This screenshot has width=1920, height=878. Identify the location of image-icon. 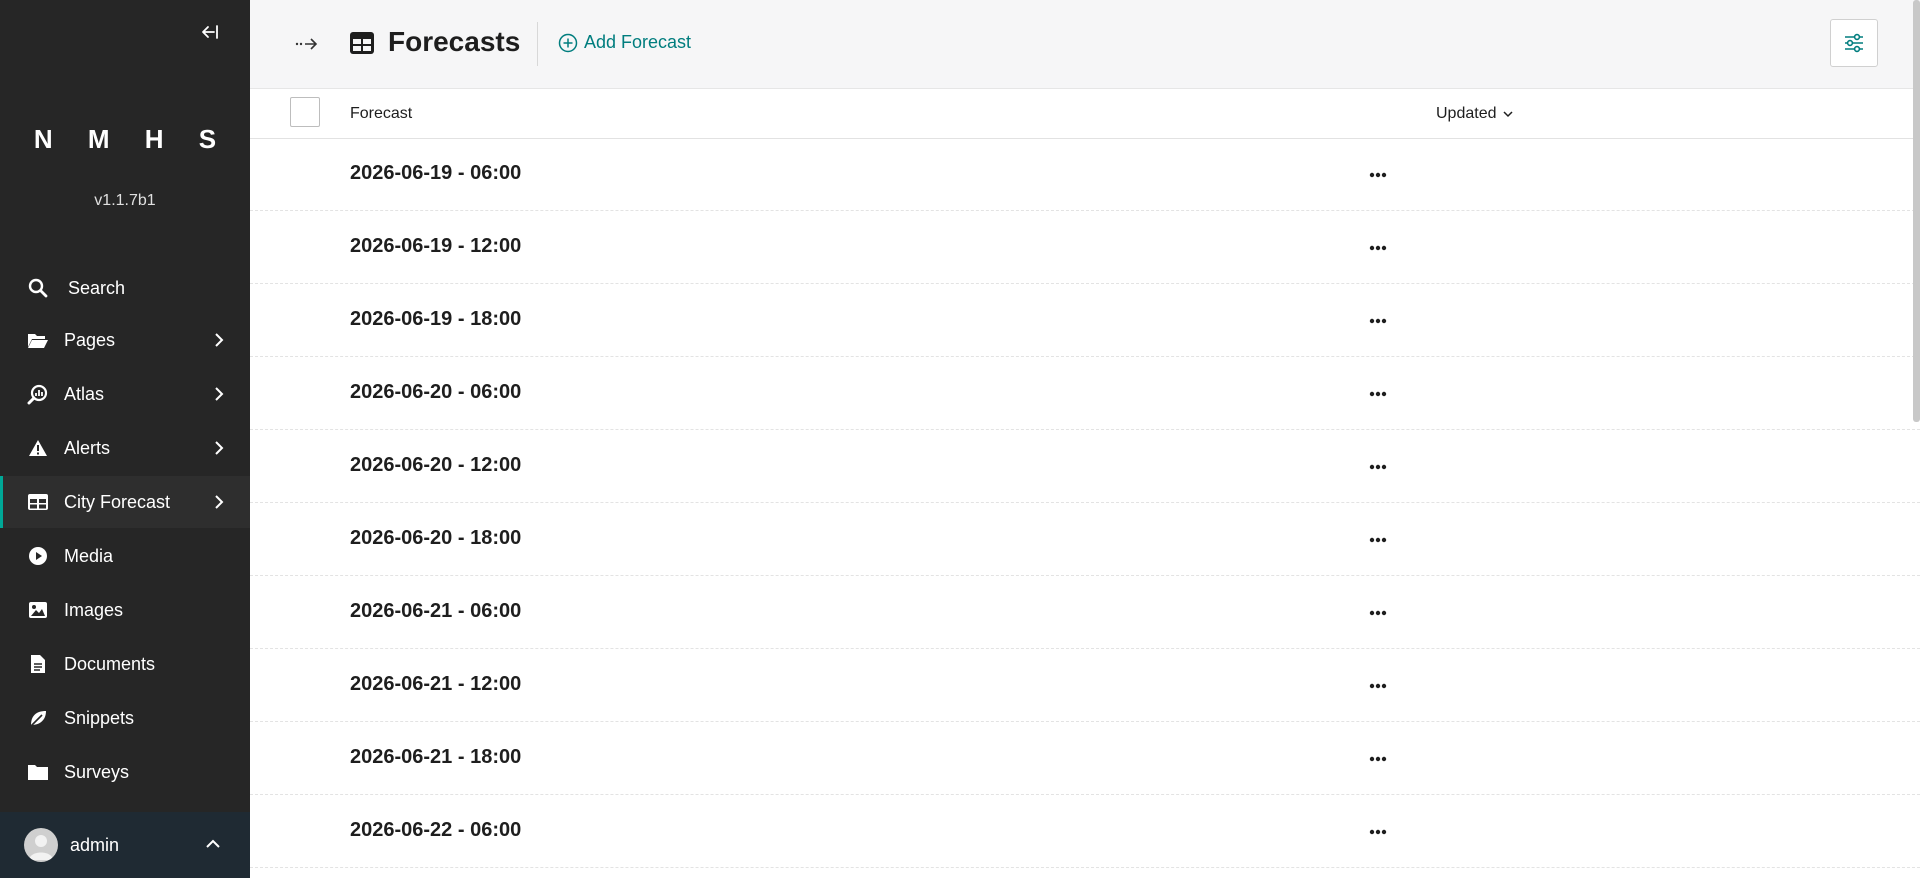
(38, 610).